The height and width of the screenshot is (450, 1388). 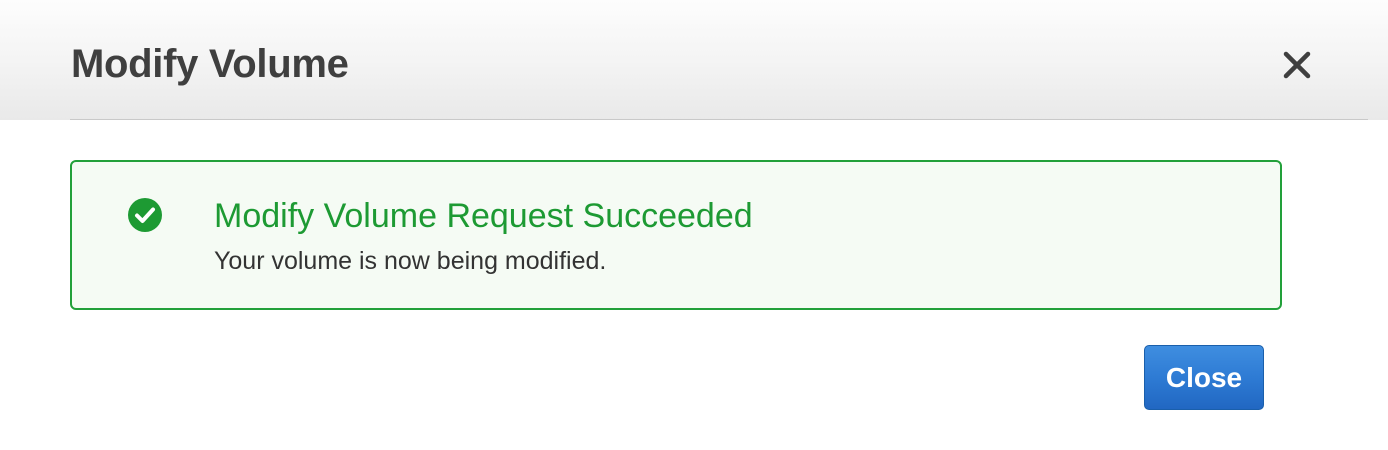 What do you see at coordinates (719, 119) in the screenshot?
I see `header-divider` at bounding box center [719, 119].